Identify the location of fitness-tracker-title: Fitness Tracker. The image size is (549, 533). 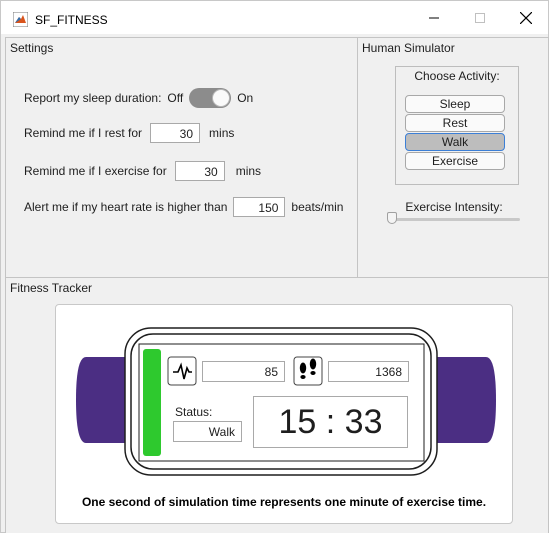
(51, 288).